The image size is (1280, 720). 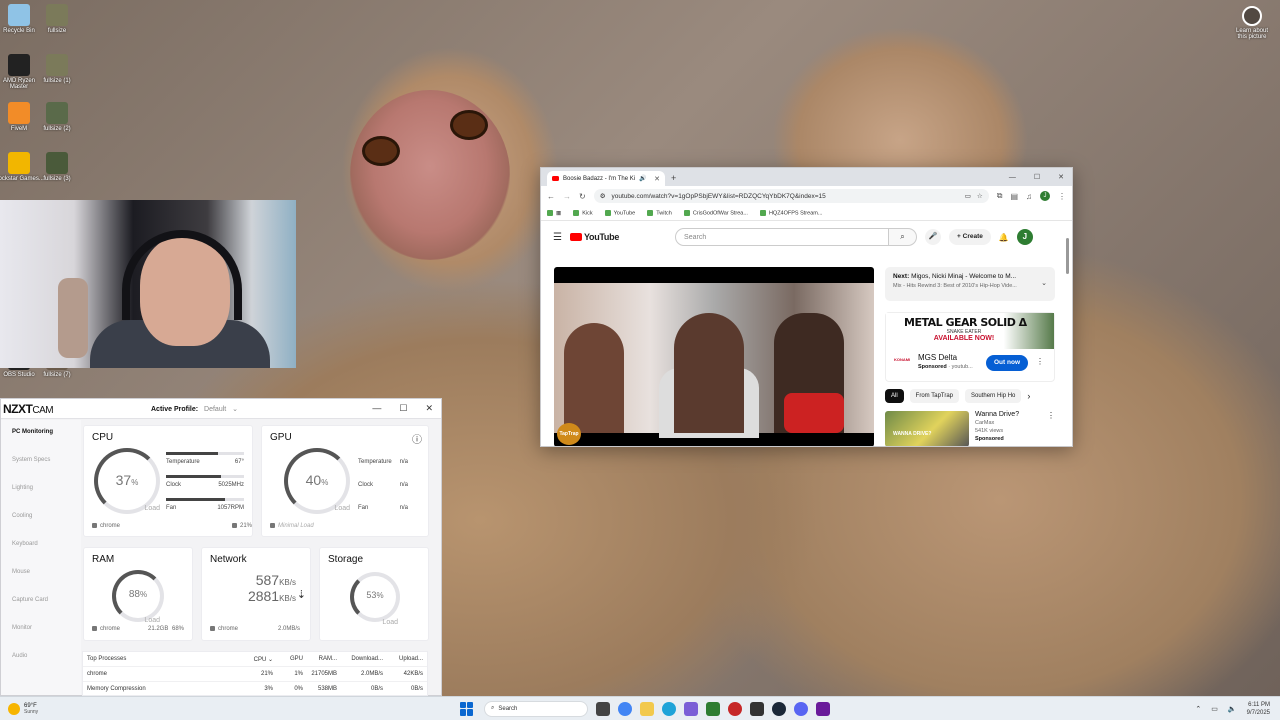 I want to click on youtube-search-input: Search, so click(x=782, y=237).